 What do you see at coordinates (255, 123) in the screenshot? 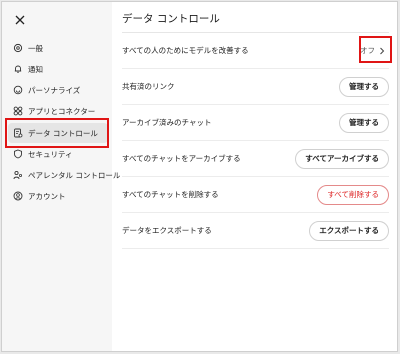
I see `setting-row-archived-chats: アーカイブ済みのチャット 管理する` at bounding box center [255, 123].